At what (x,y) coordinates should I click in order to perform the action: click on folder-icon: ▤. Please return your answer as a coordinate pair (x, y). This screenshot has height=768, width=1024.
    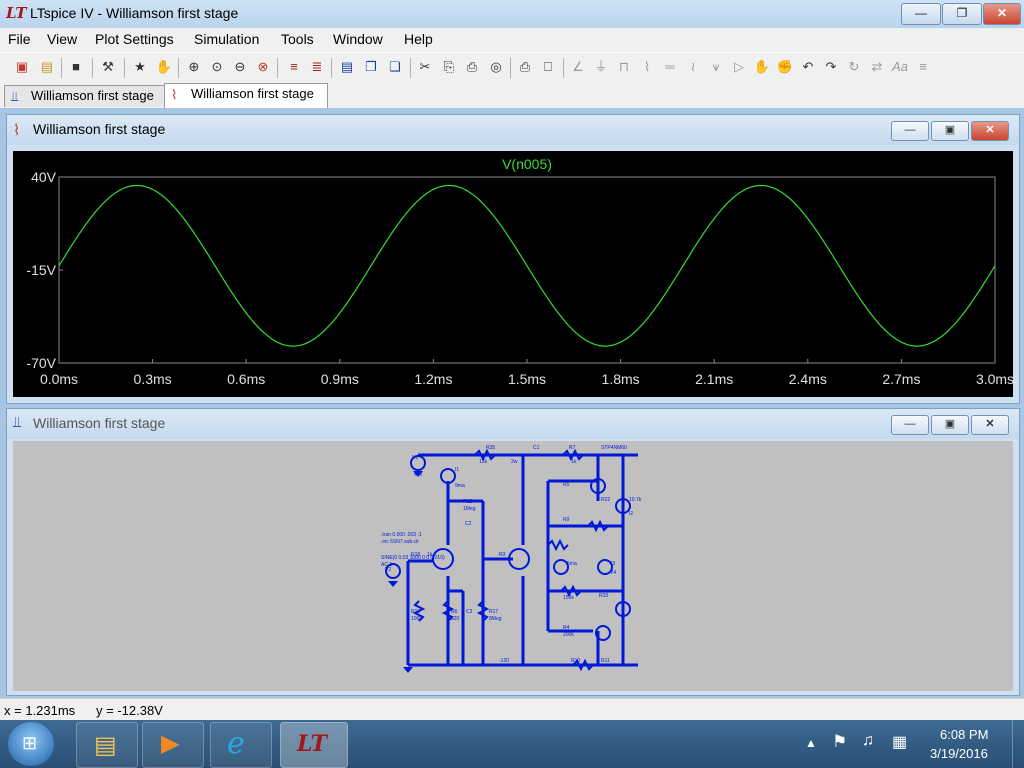
    Looking at the image, I should click on (105, 745).